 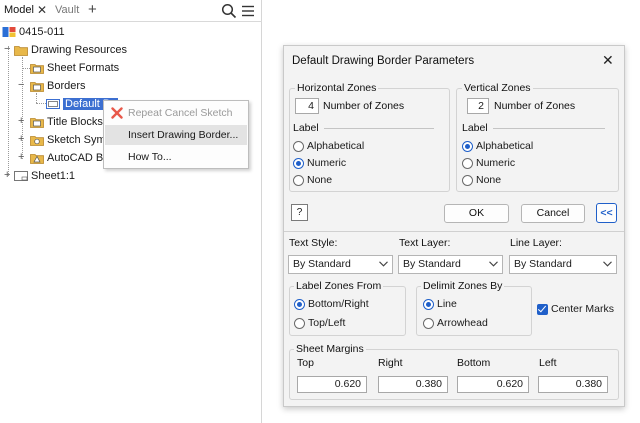 What do you see at coordinates (474, 363) in the screenshot?
I see `margin-bottom-label: Bottom` at bounding box center [474, 363].